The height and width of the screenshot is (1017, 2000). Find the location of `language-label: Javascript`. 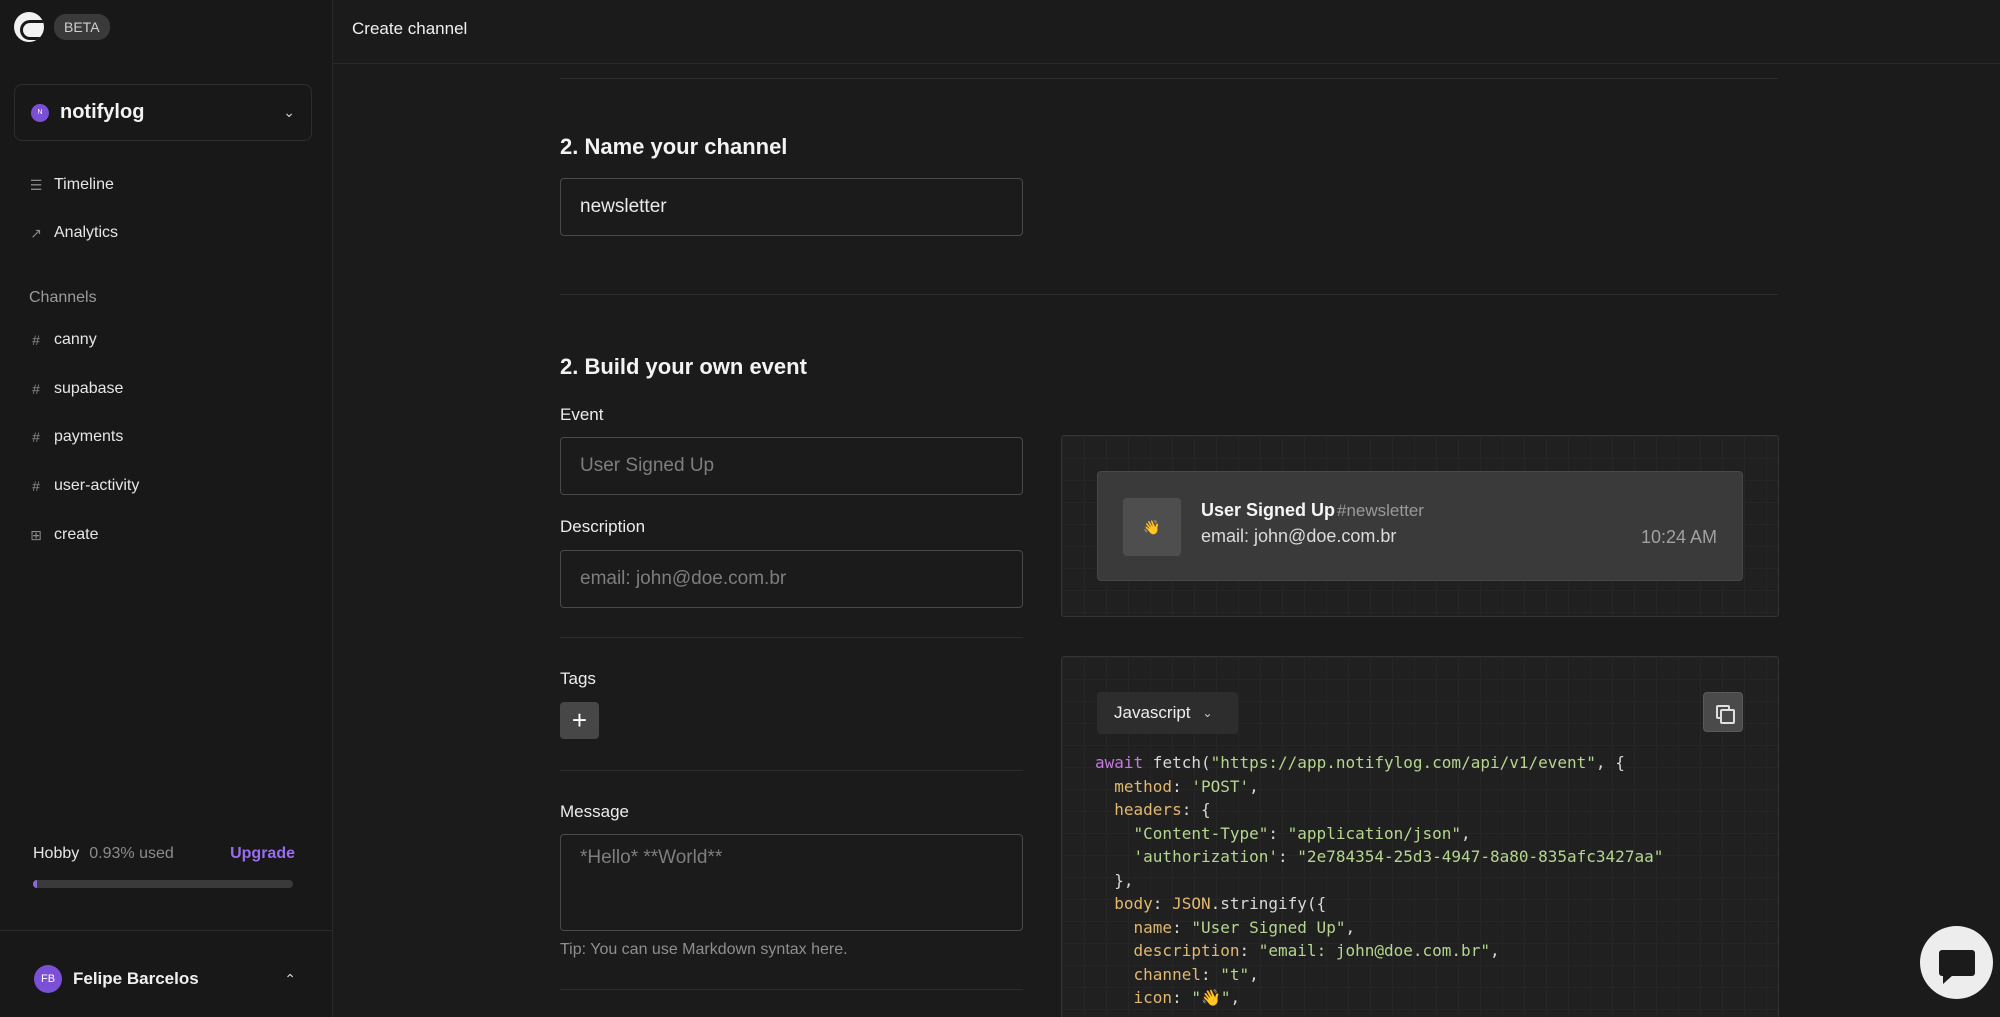

language-label: Javascript is located at coordinates (1152, 712).